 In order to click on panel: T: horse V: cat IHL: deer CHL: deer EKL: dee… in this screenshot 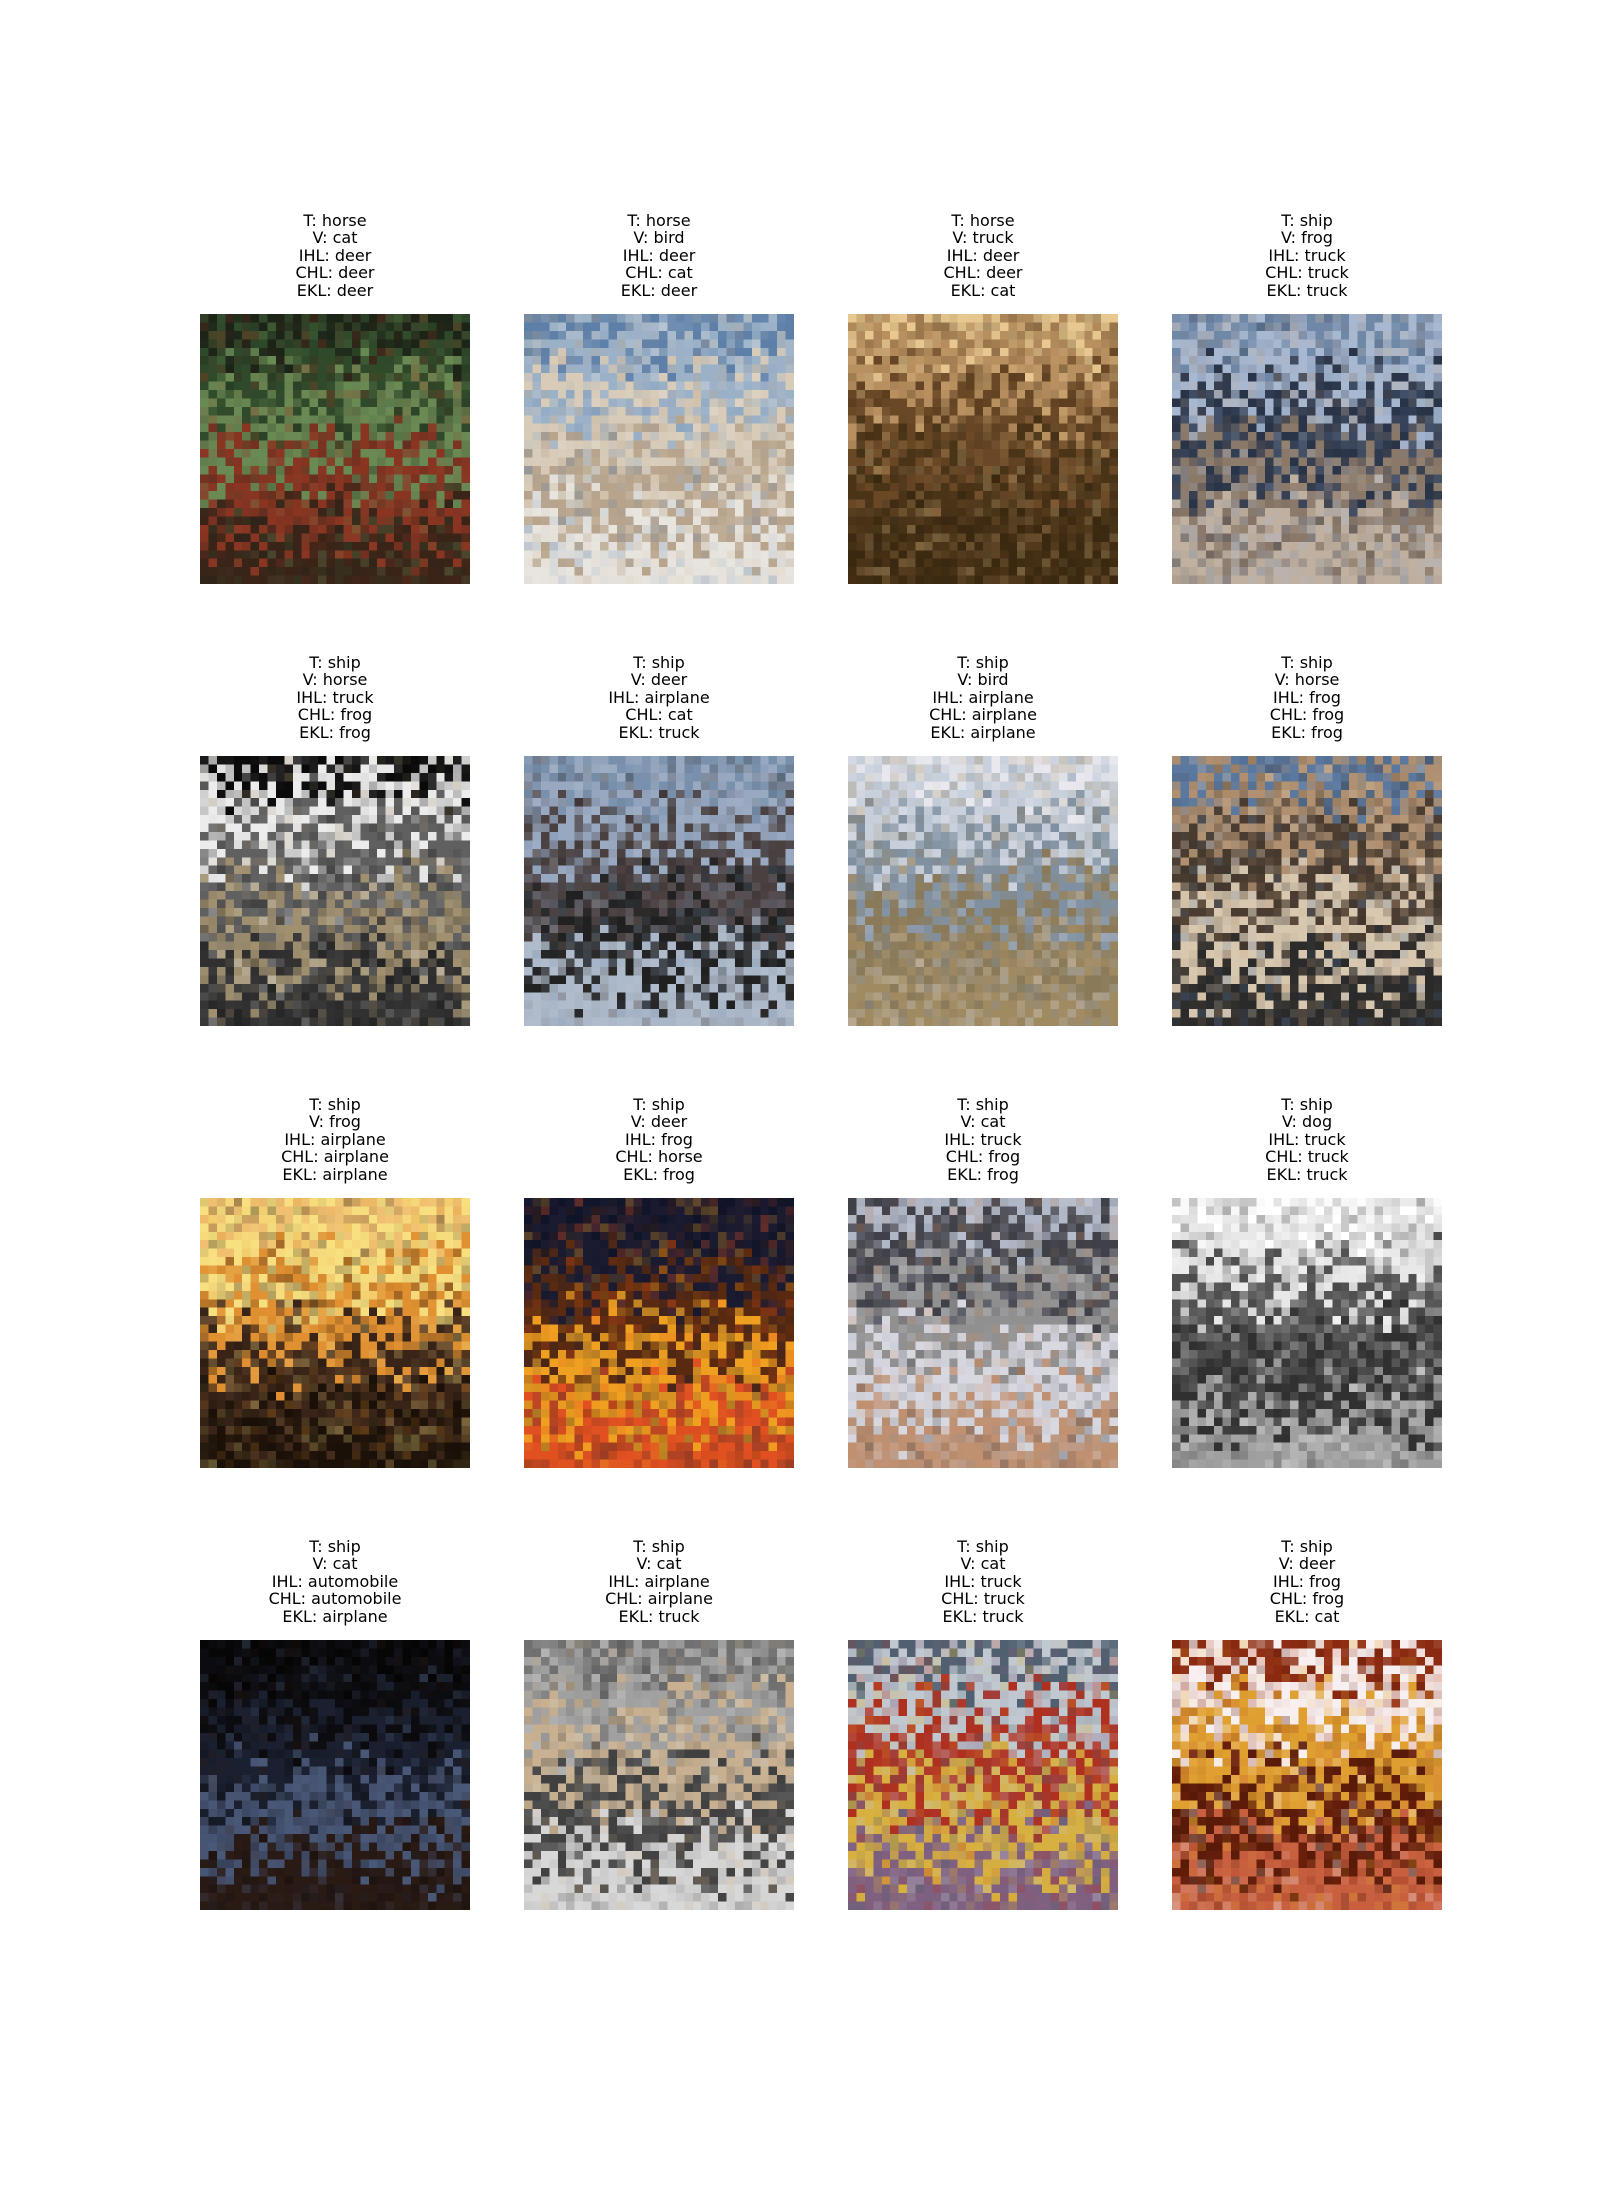, I will do `click(335, 398)`.